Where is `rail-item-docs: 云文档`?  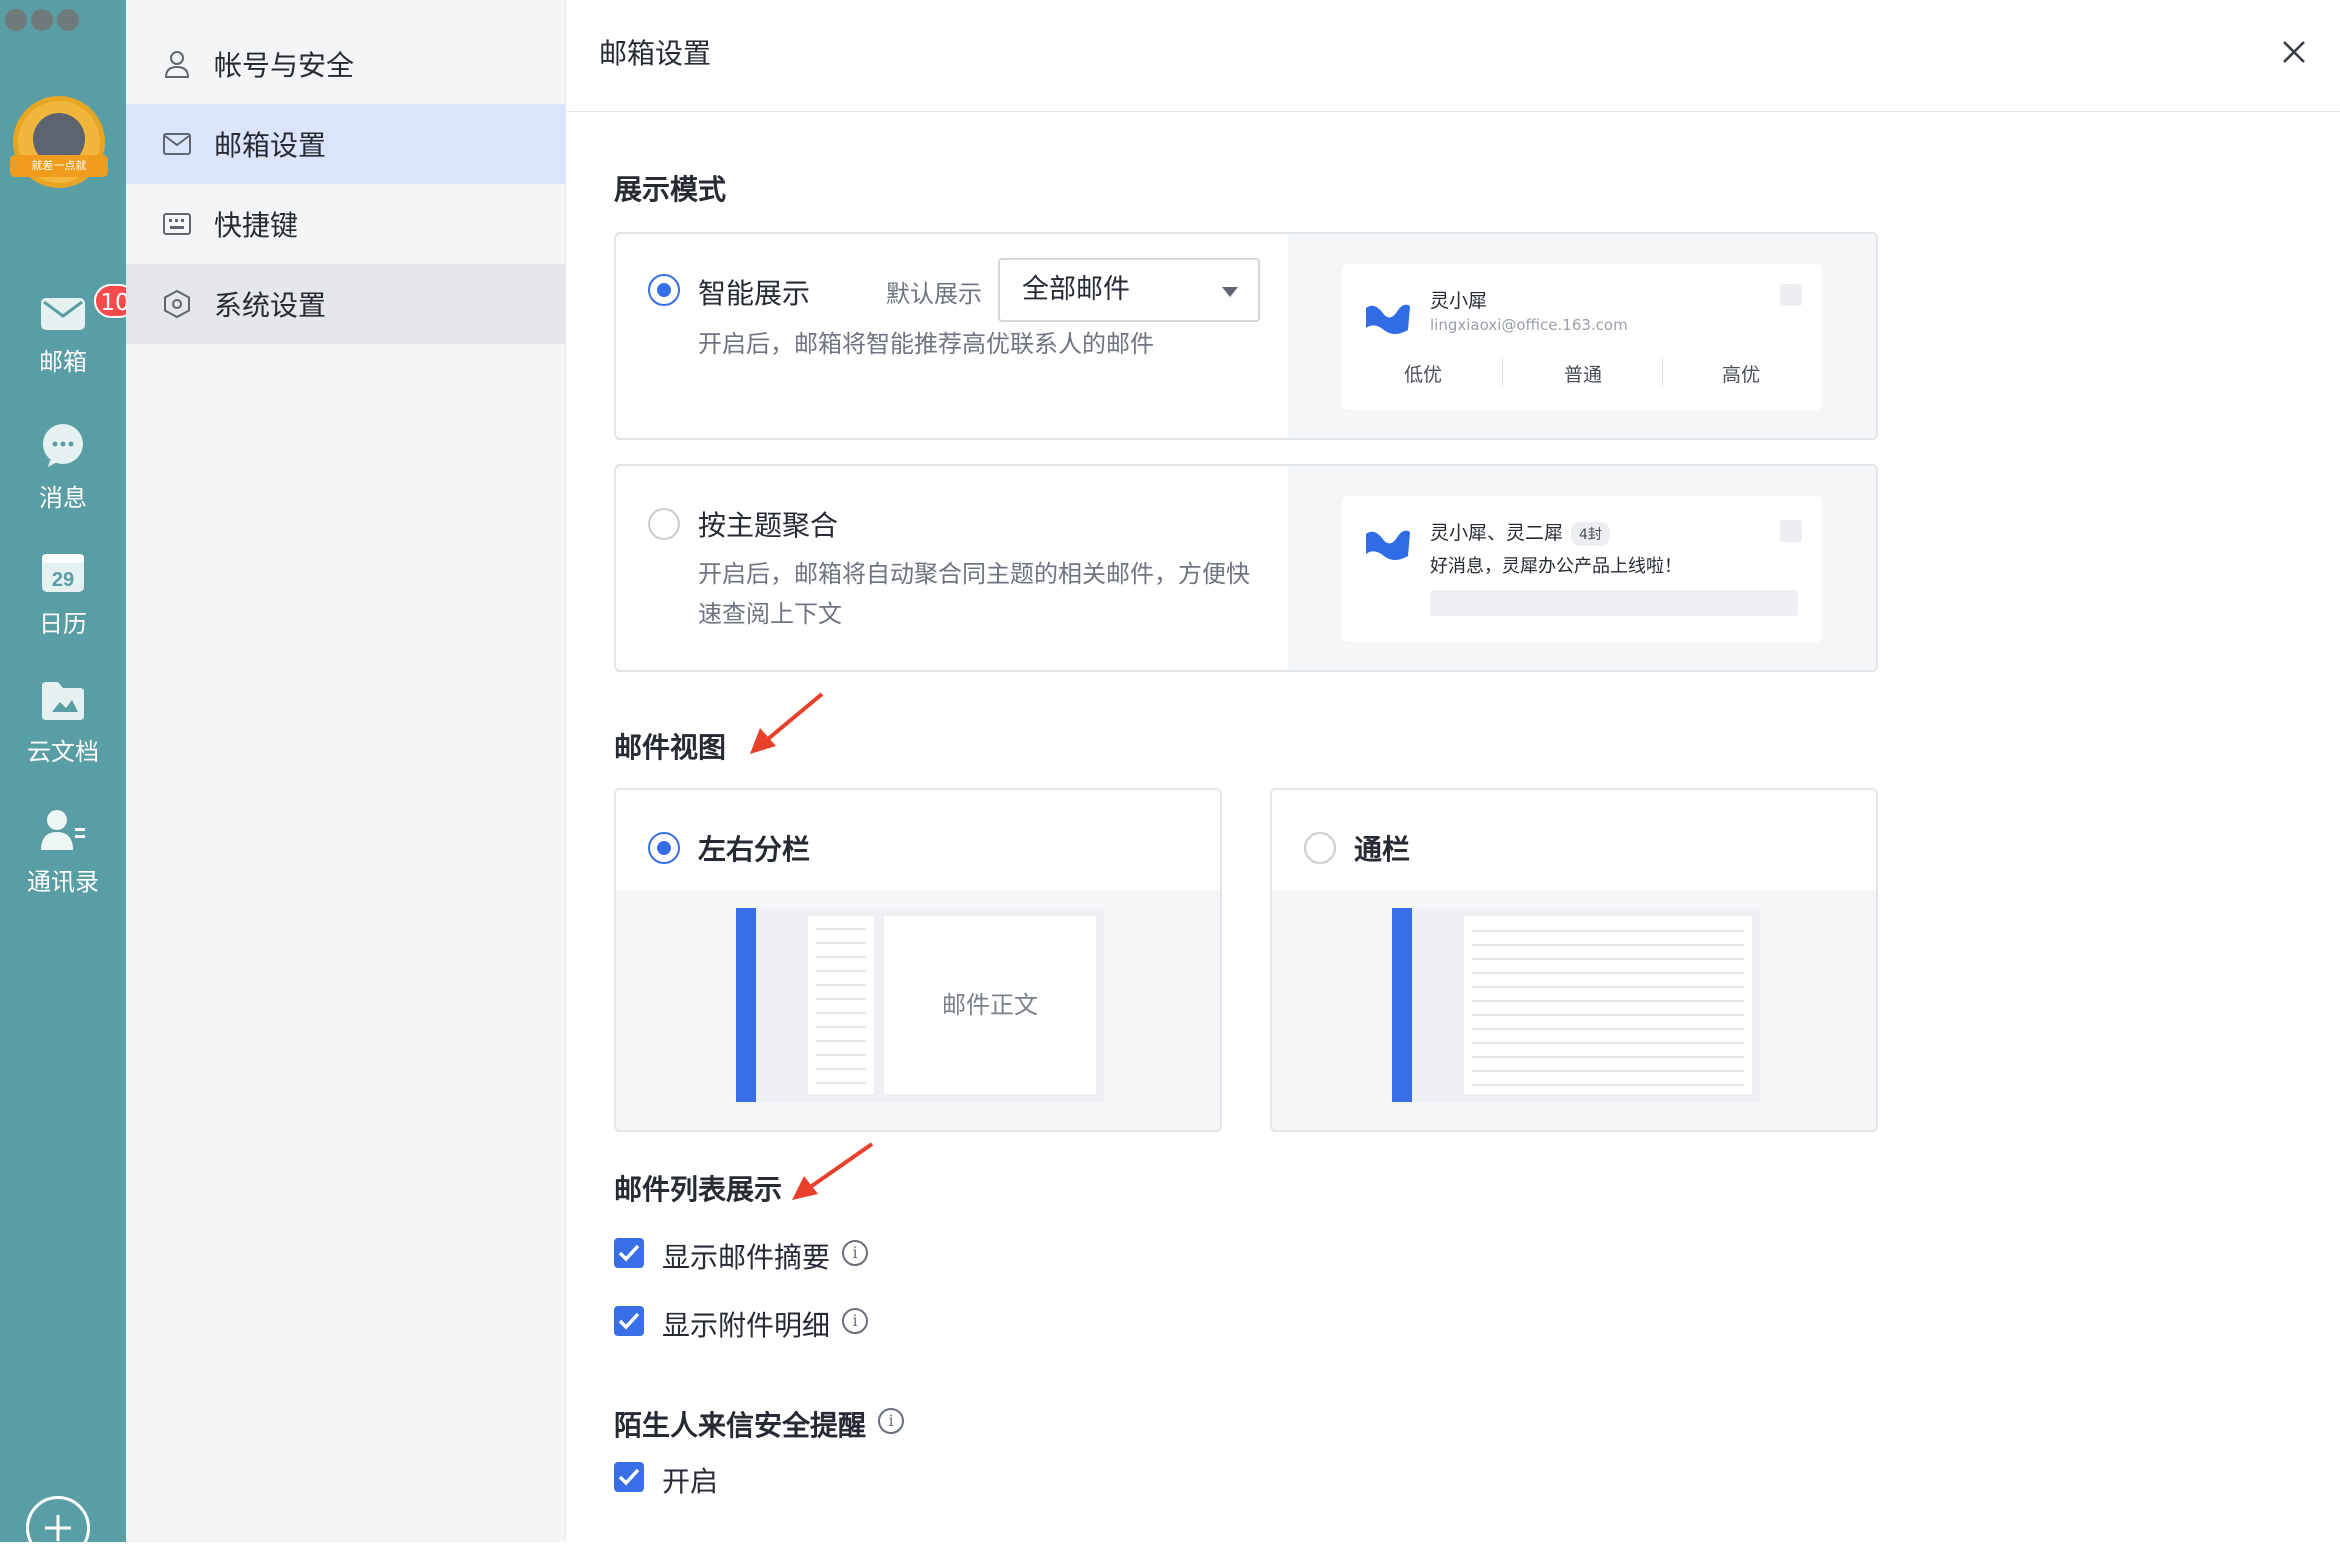
rail-item-docs: 云文档 is located at coordinates (63, 723).